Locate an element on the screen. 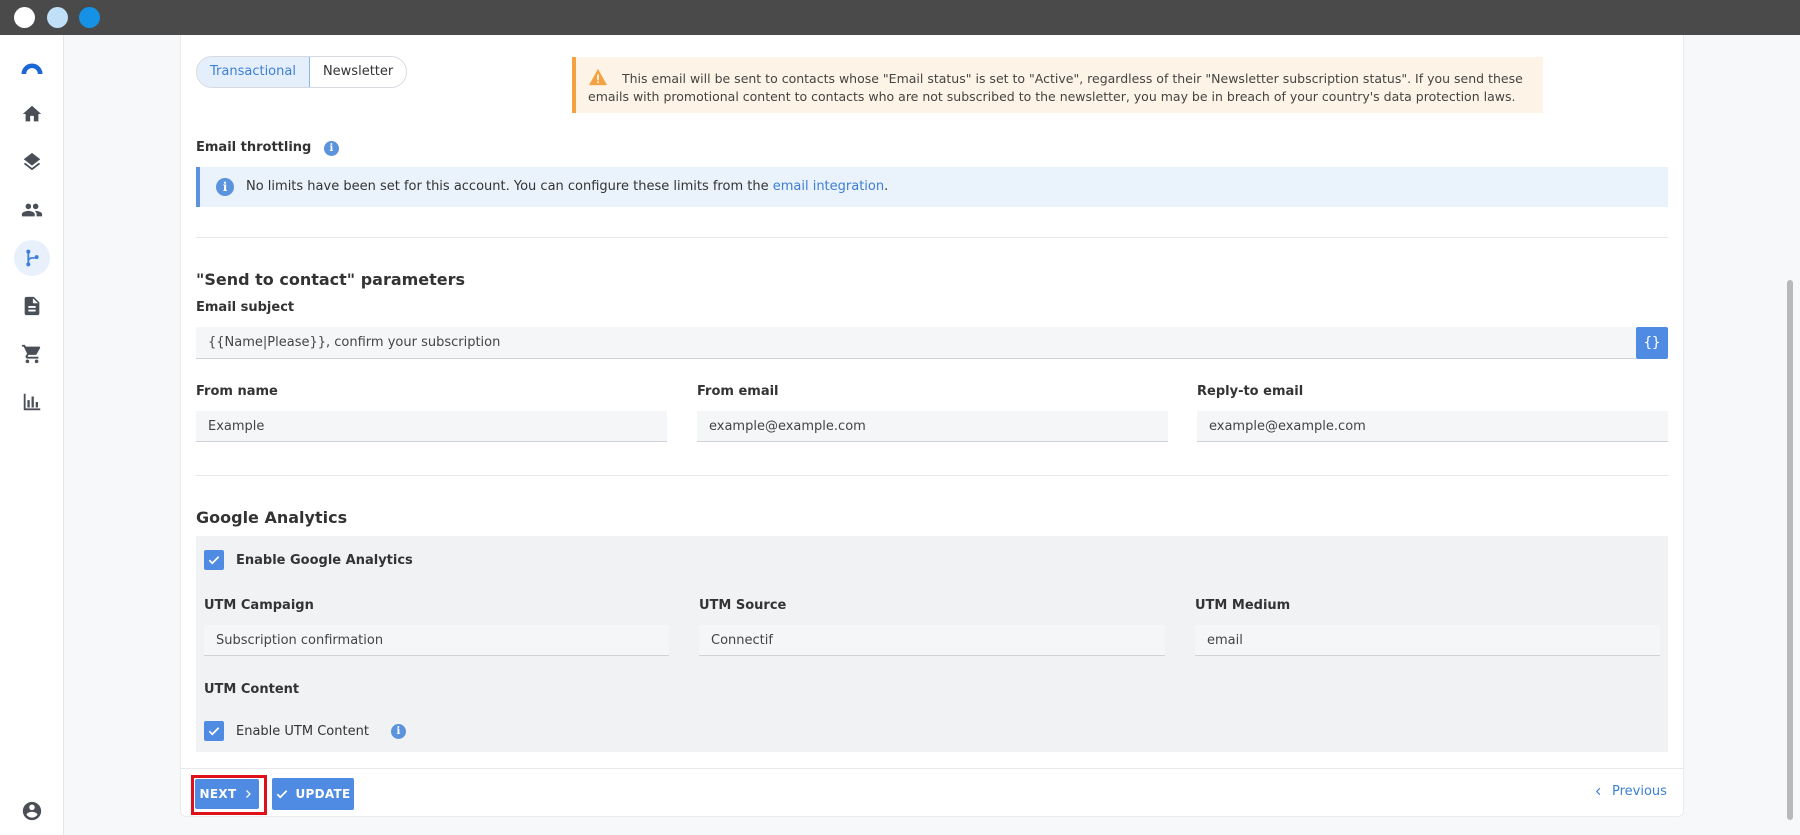 This screenshot has width=1800, height=835. utm-content-label: UTM Content is located at coordinates (252, 689).